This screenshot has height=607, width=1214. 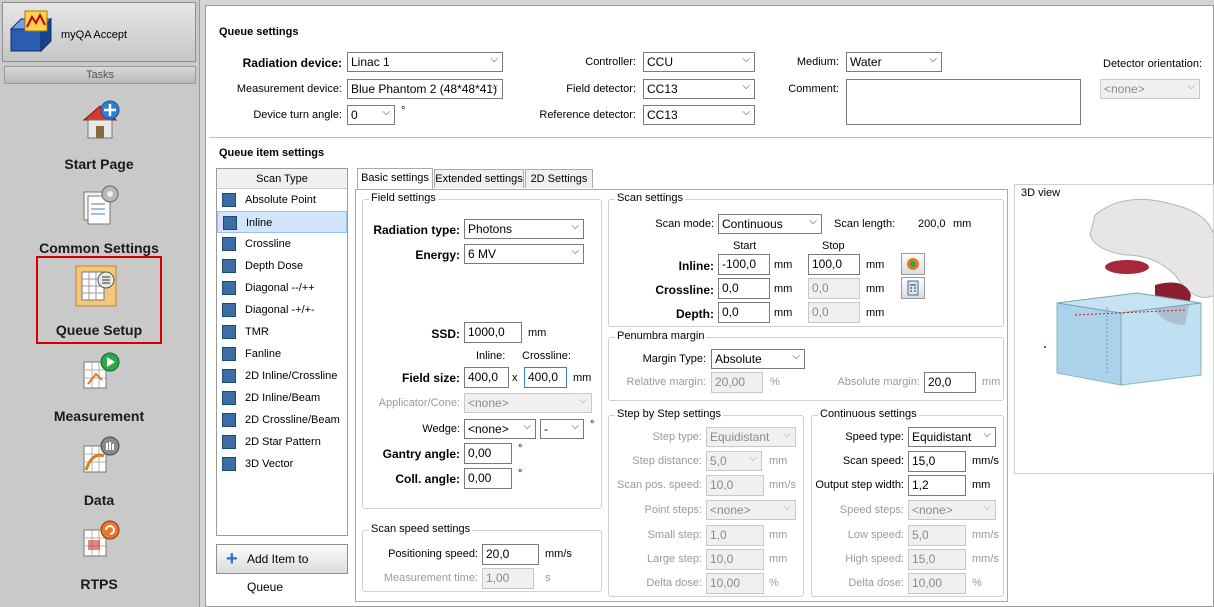 What do you see at coordinates (427, 479) in the screenshot?
I see `coll-angle-label: Coll. angle:` at bounding box center [427, 479].